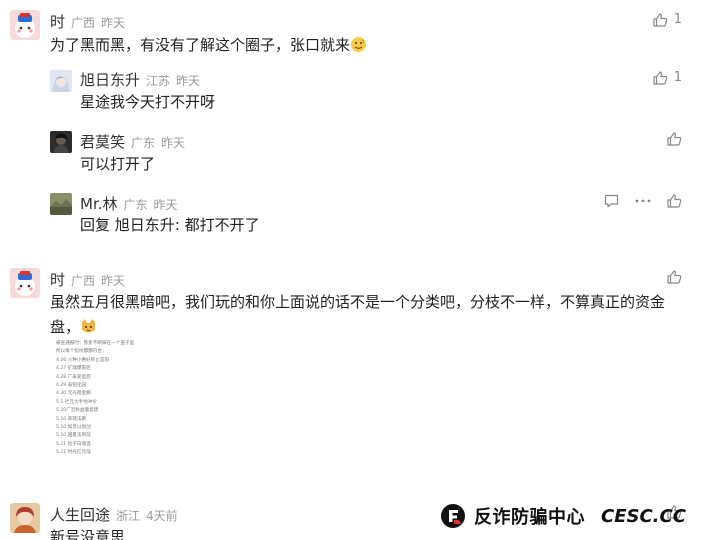  Describe the element at coordinates (73, 394) in the screenshot. I see `image-text-line: 4.30 元光跑金鹏` at that location.